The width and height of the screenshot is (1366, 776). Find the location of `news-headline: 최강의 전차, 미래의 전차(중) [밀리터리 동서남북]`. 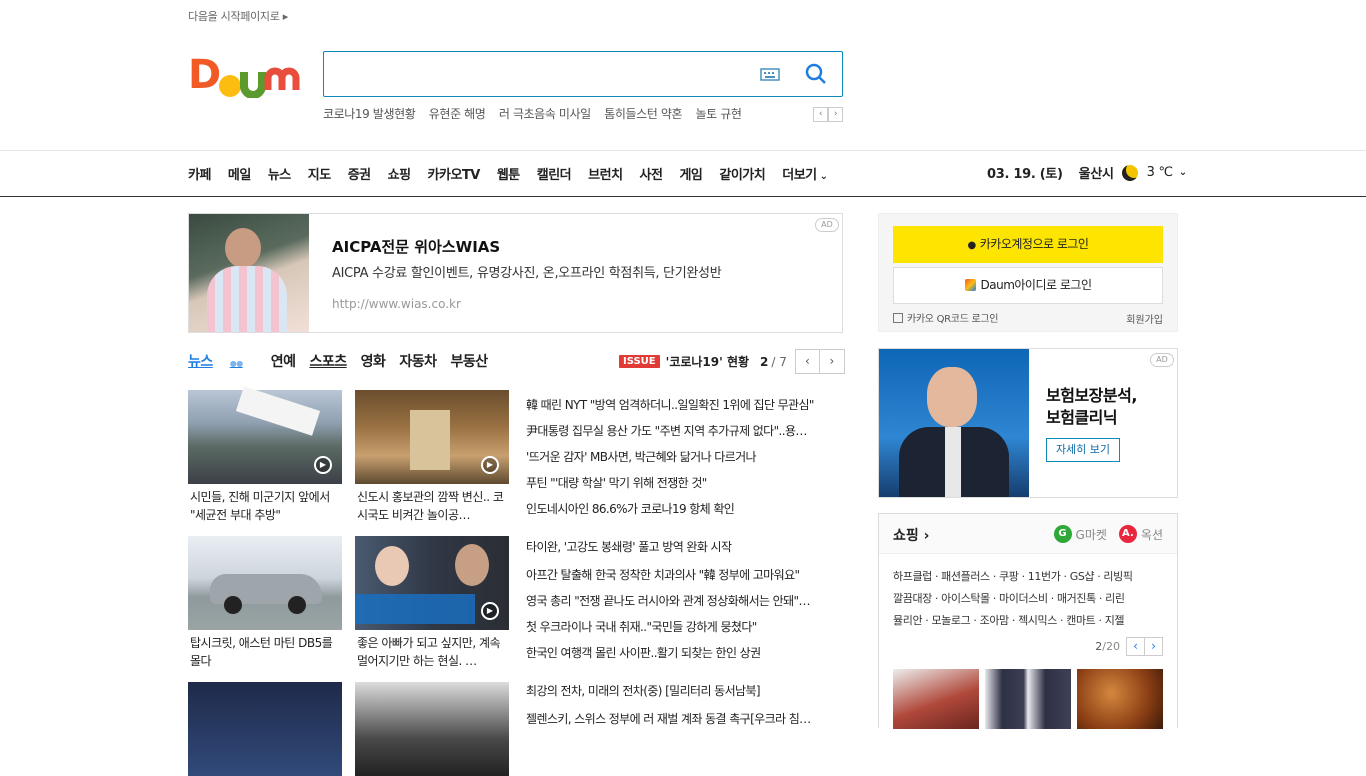

news-headline: 최강의 전차, 미래의 전차(중) [밀리터리 동서남북] is located at coordinates (684, 690).